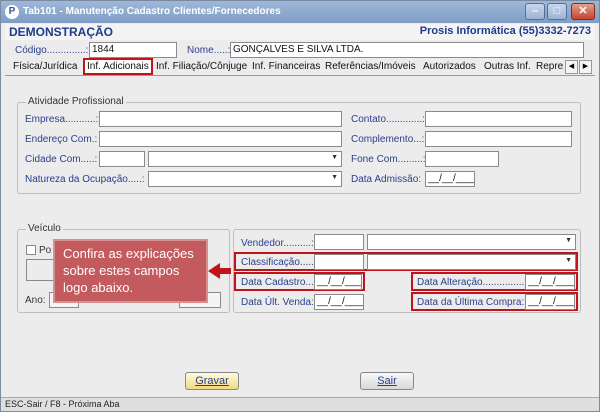 The width and height of the screenshot is (600, 412). I want to click on sair-button: Sair, so click(387, 381).